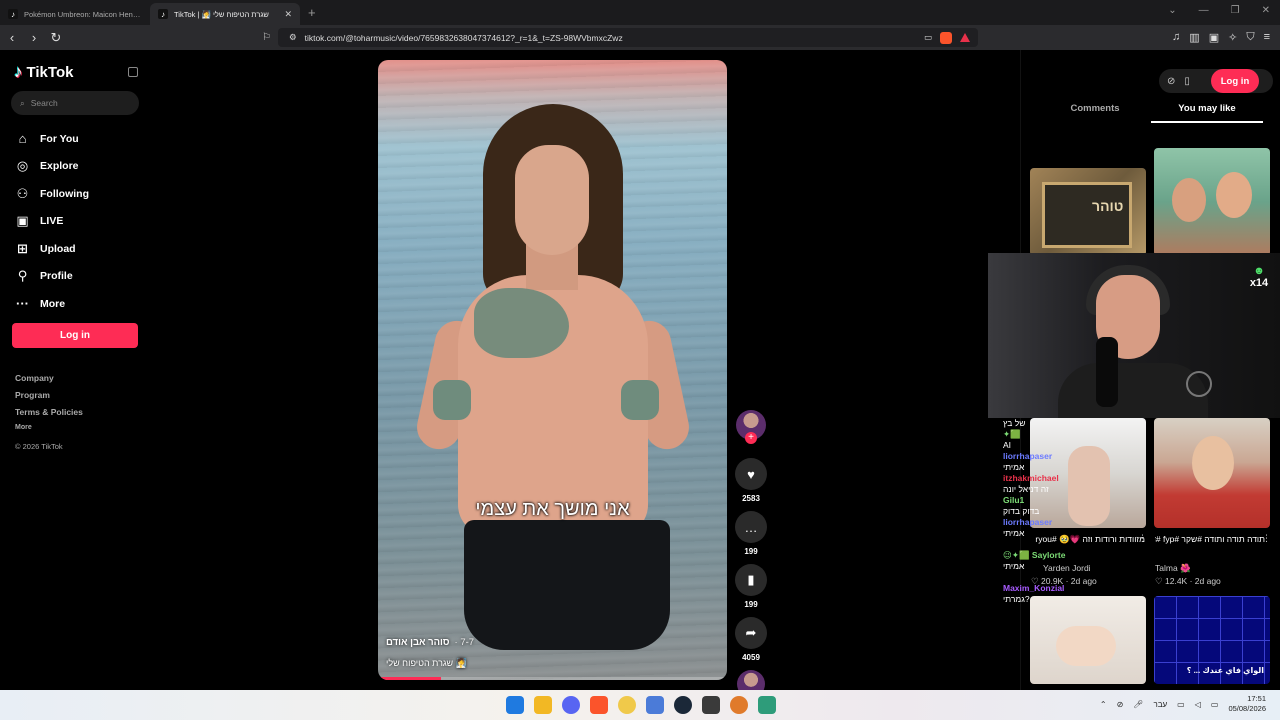 This screenshot has width=1280, height=720. Describe the element at coordinates (75, 103) in the screenshot. I see `search-input: ⌕ Search` at that location.